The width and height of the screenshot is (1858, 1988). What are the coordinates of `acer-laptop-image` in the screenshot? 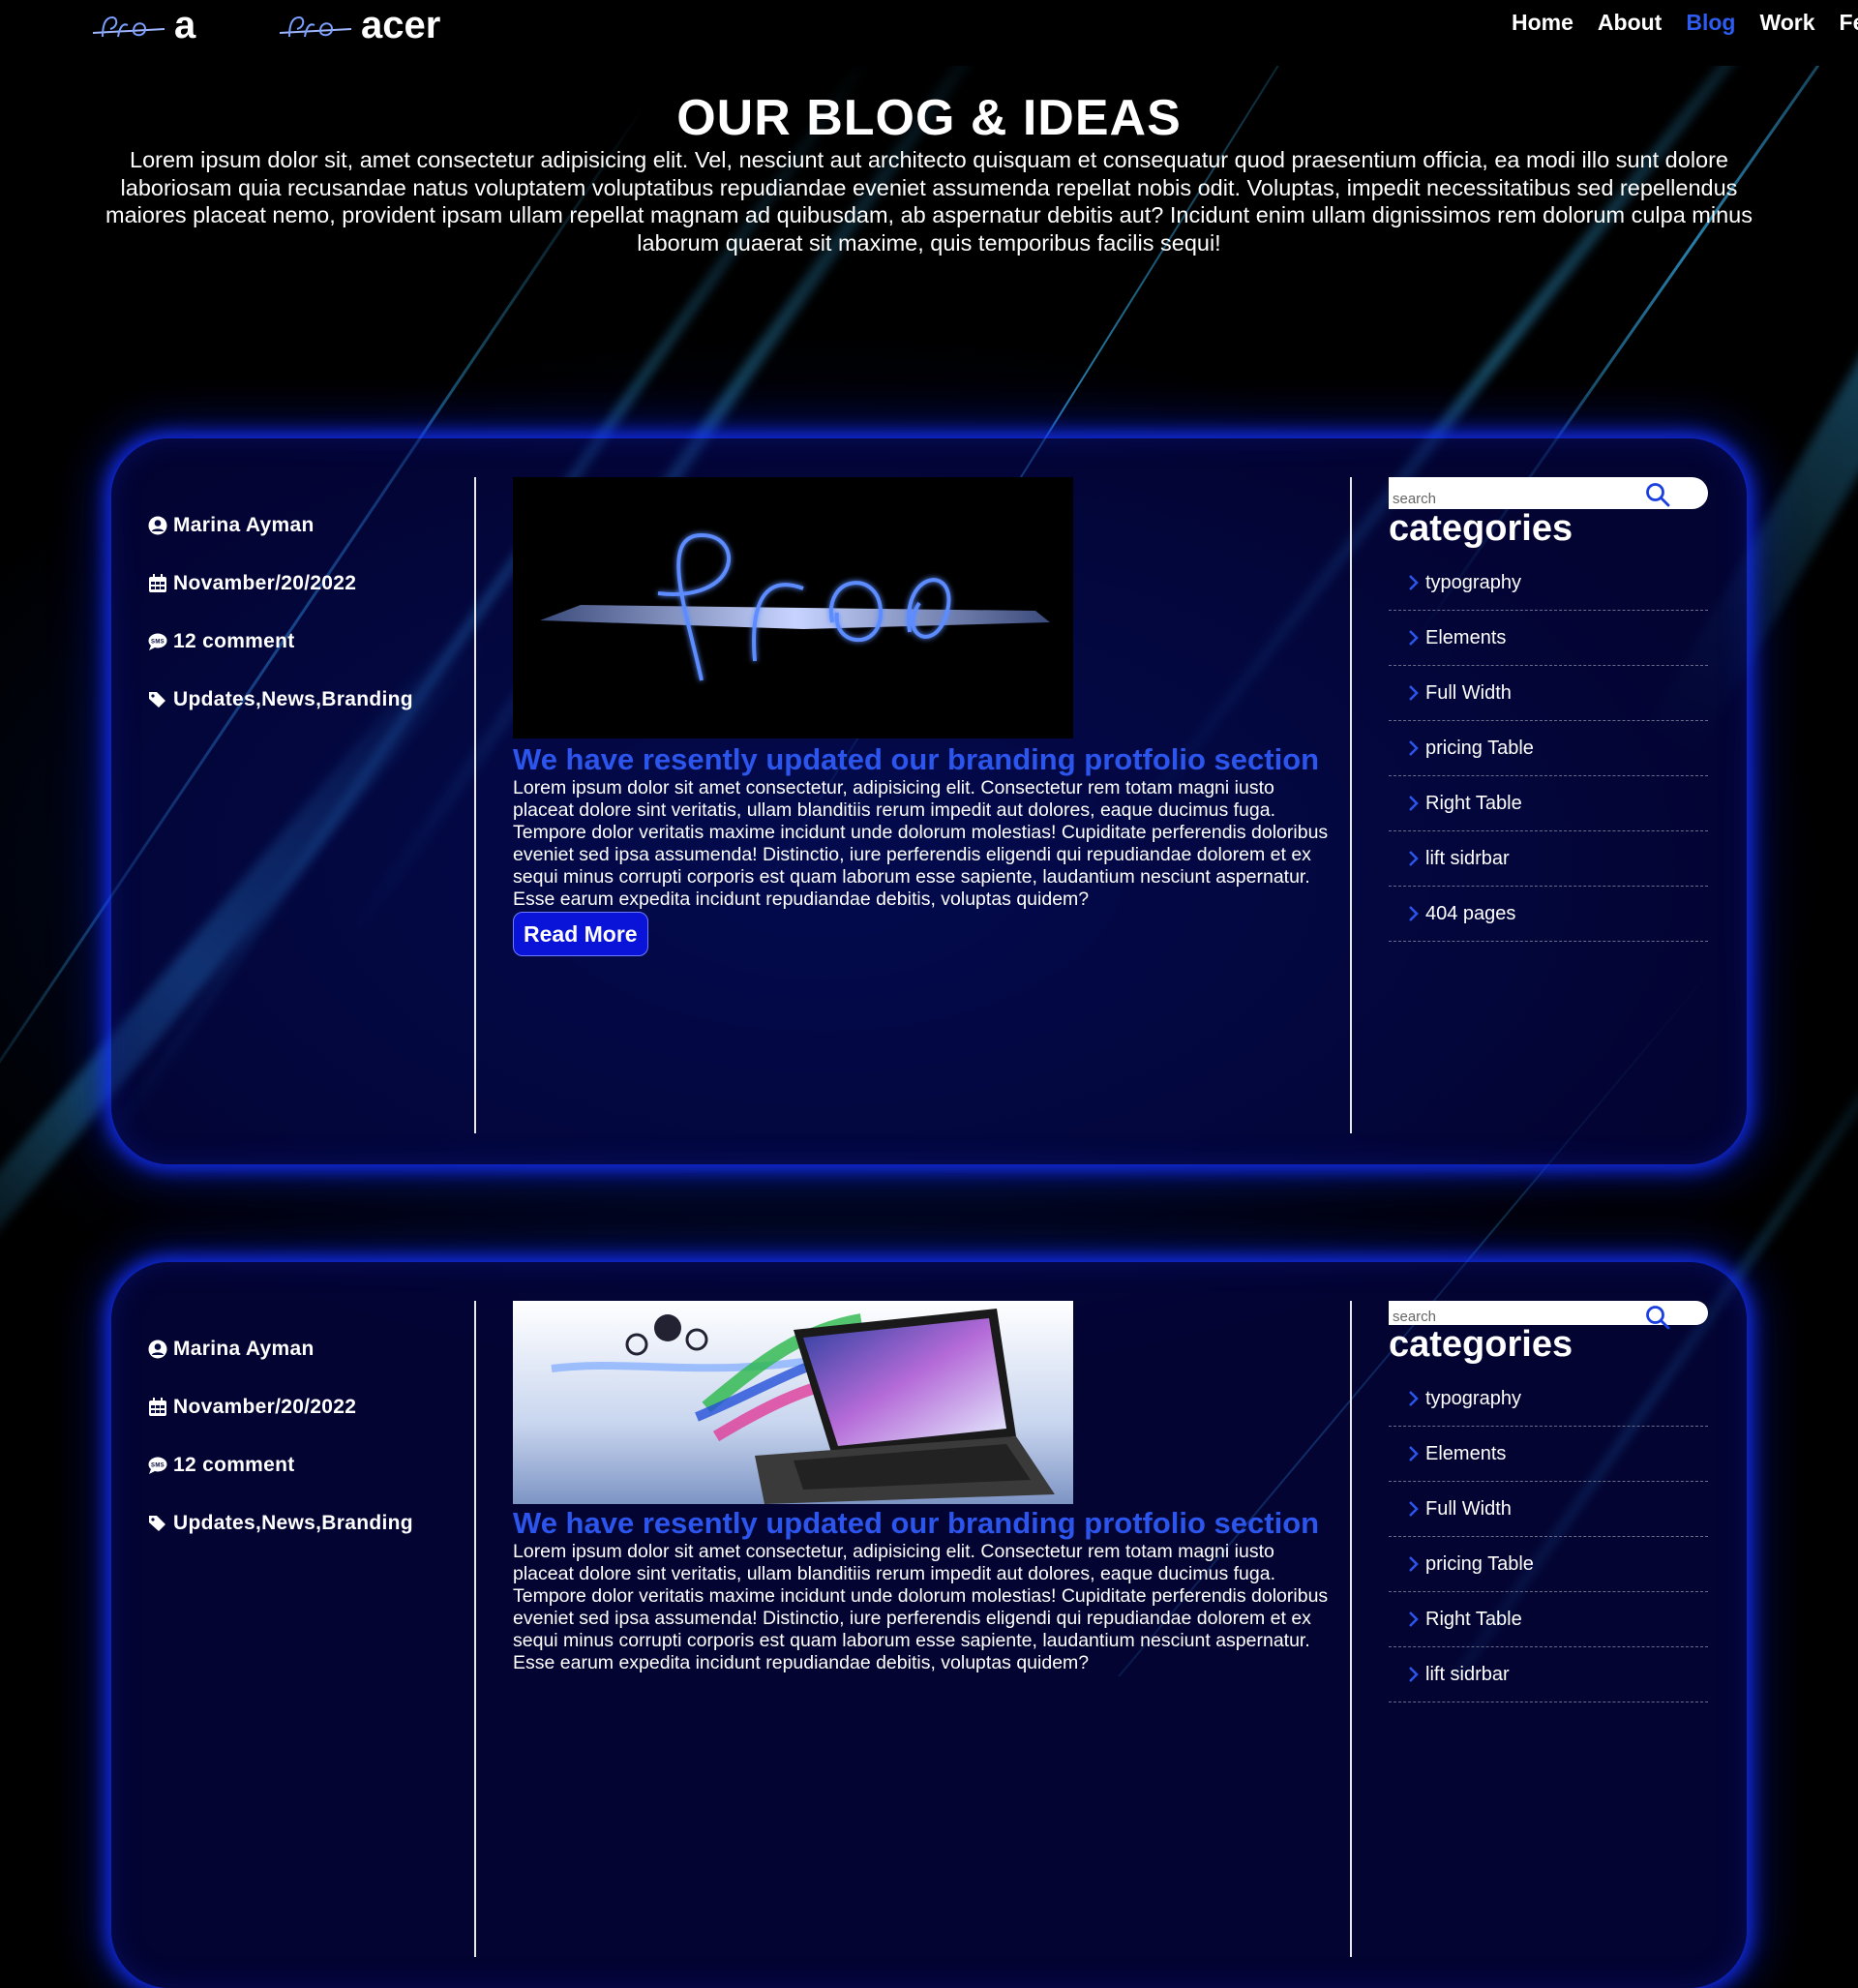 It's located at (793, 1402).